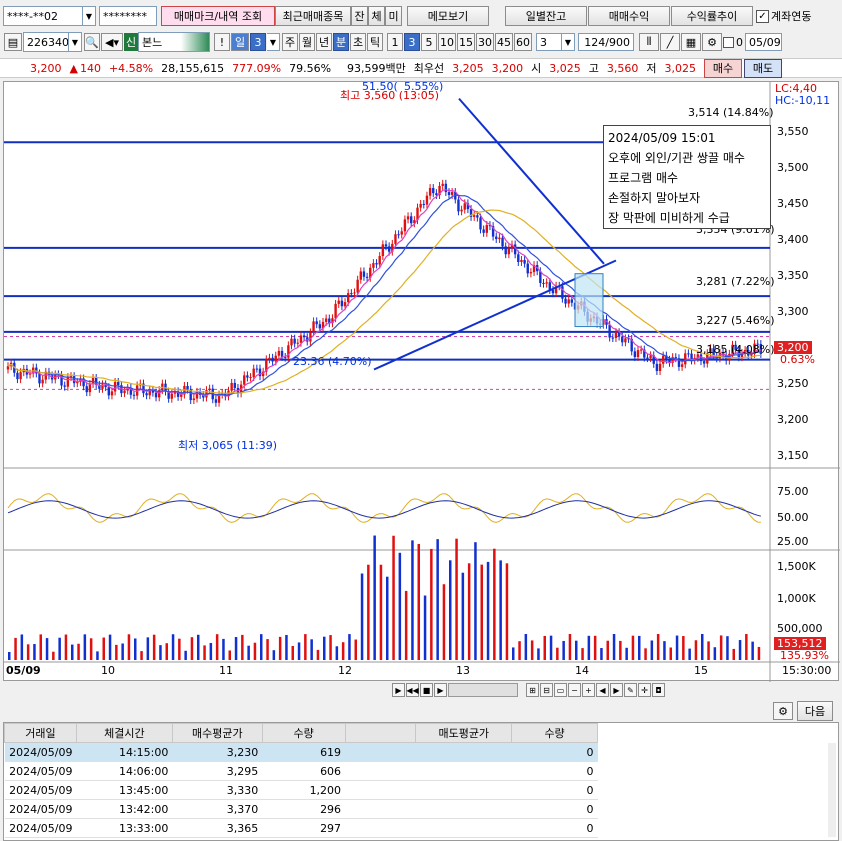  Describe the element at coordinates (644, 690) in the screenshot. I see `crosshair-icon: ✛` at that location.